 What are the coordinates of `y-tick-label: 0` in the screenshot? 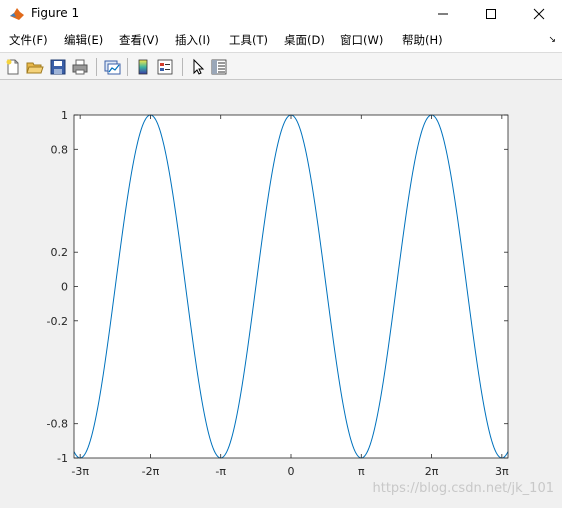 It's located at (64, 287).